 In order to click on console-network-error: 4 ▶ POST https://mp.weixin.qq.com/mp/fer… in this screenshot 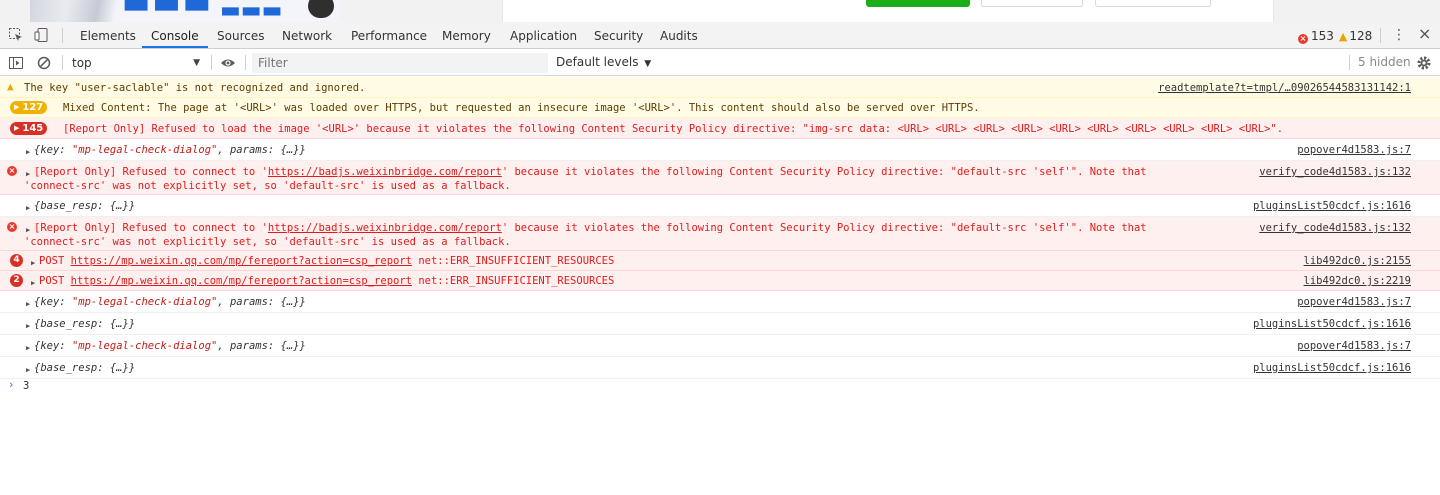, I will do `click(720, 261)`.